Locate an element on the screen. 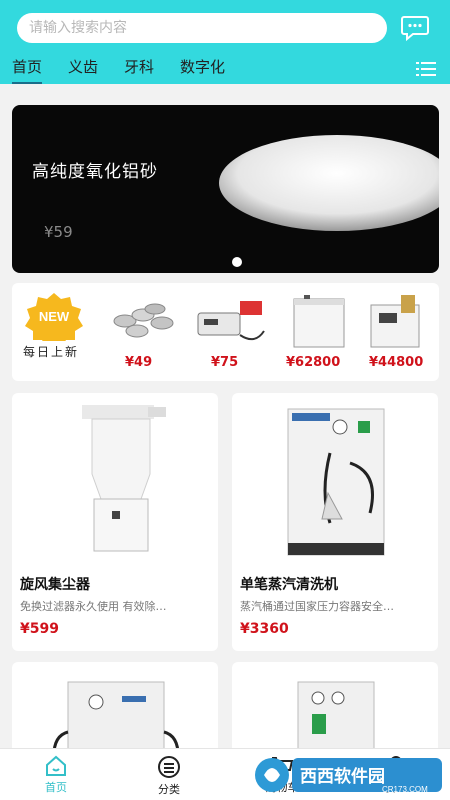 This screenshot has height=800, width=450. new-arrivals-caption: 每日上新 is located at coordinates (51, 352).